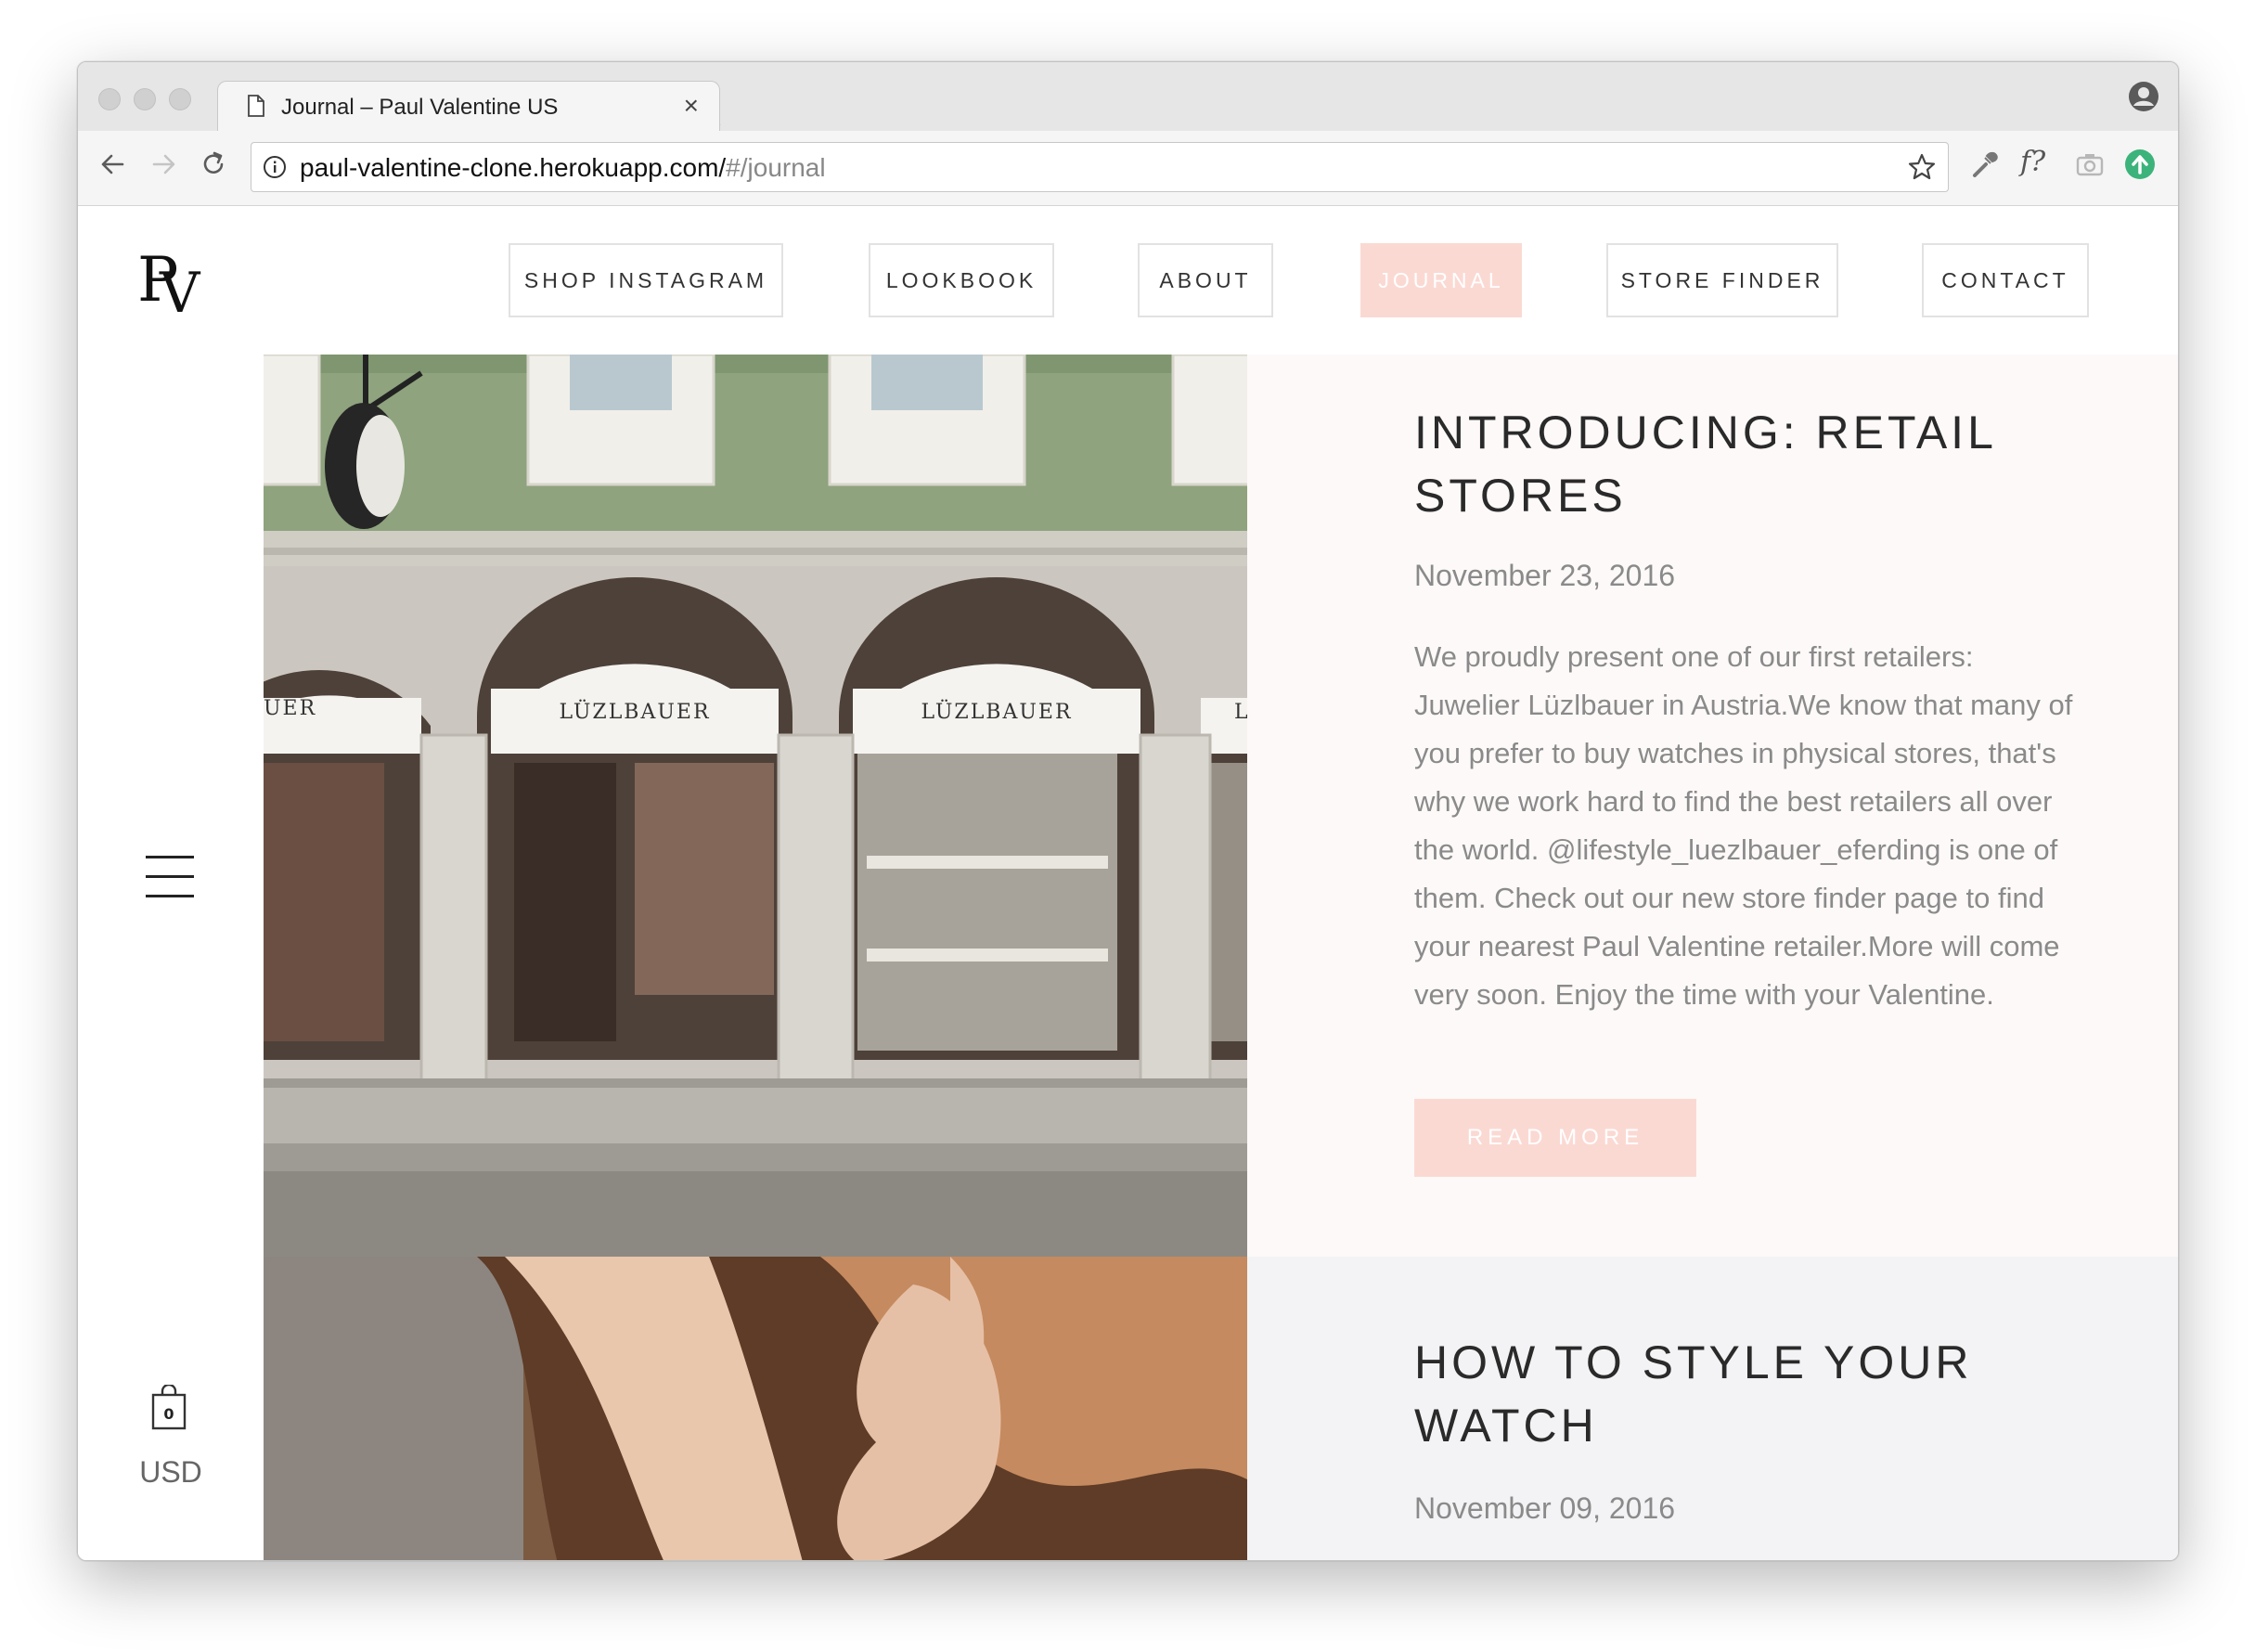 The image size is (2255, 1652). I want to click on nav-journal: JOURNAL, so click(1441, 280).